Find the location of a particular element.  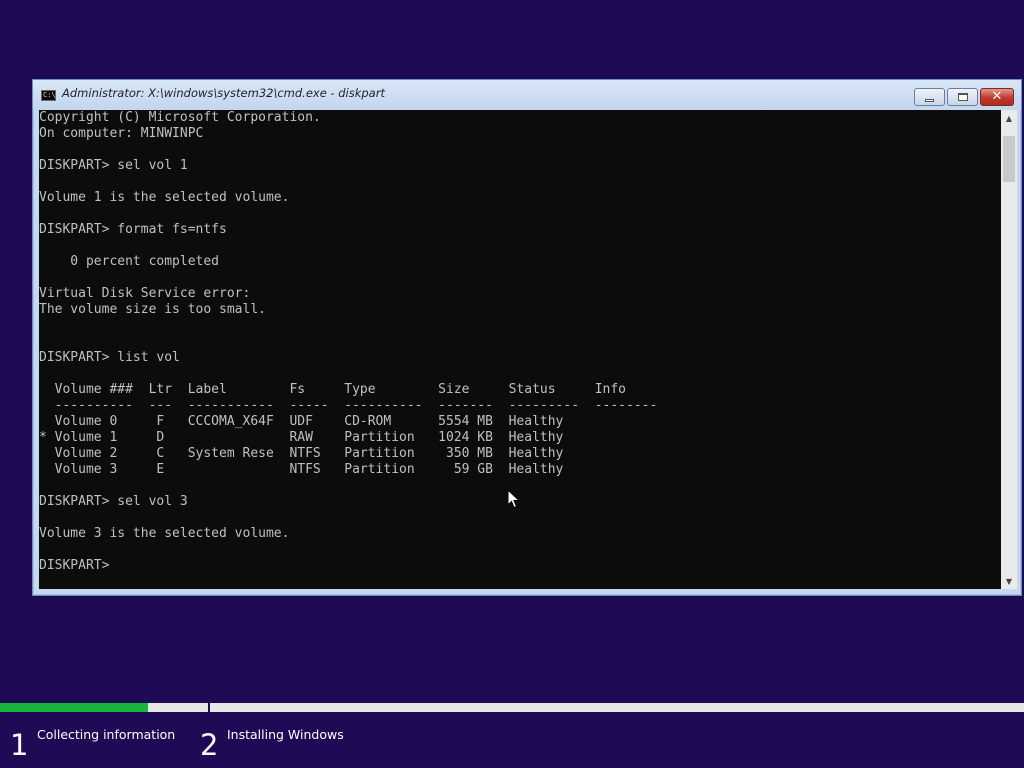

cmd-app-icon-label: C:\ is located at coordinates (49, 95).